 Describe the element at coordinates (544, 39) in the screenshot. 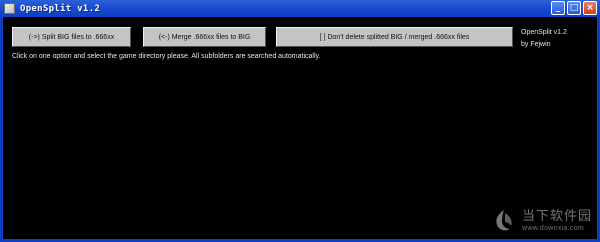

I see `version-info: OpenSplit v1.2 by Fejwin` at that location.